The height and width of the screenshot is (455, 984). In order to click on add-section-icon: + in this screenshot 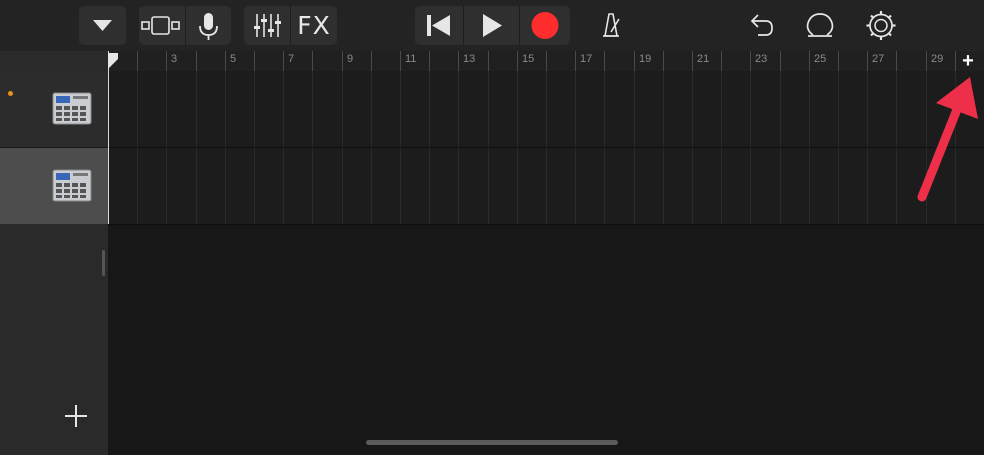, I will do `click(968, 61)`.